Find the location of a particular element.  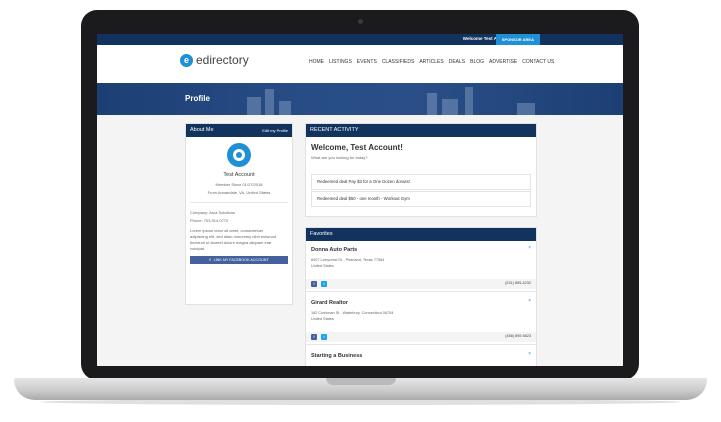

bio-line: Lorem ipsum dolor sit amet, consectetuer is located at coordinates (227, 230).